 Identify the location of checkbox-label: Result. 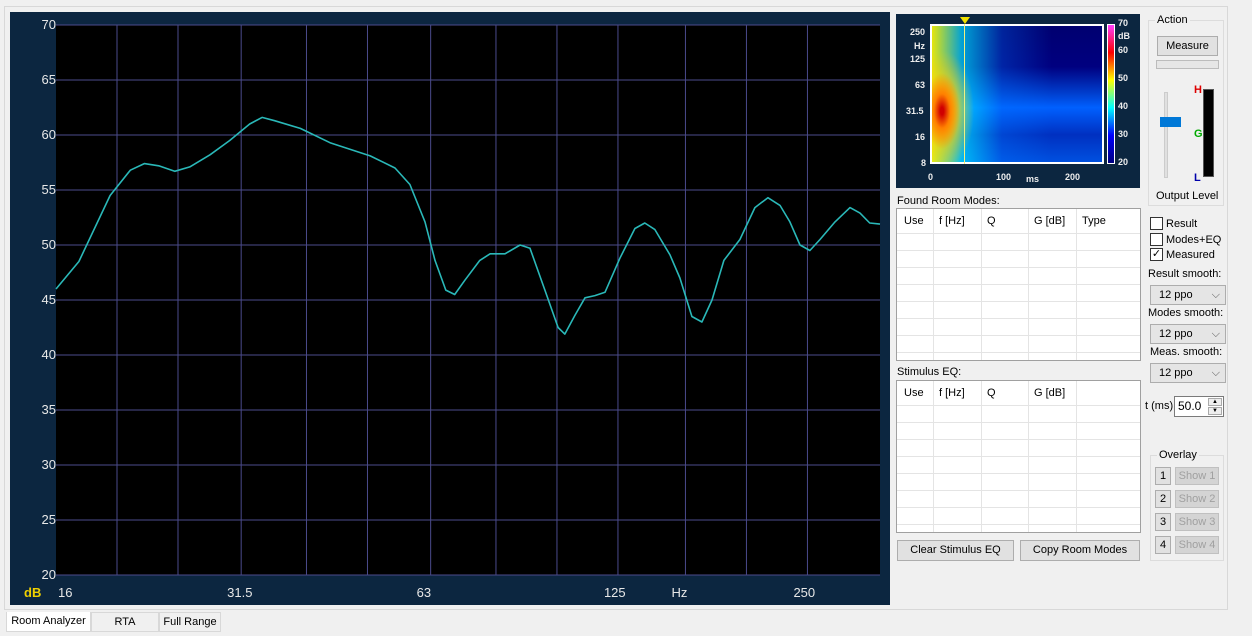
(1182, 223).